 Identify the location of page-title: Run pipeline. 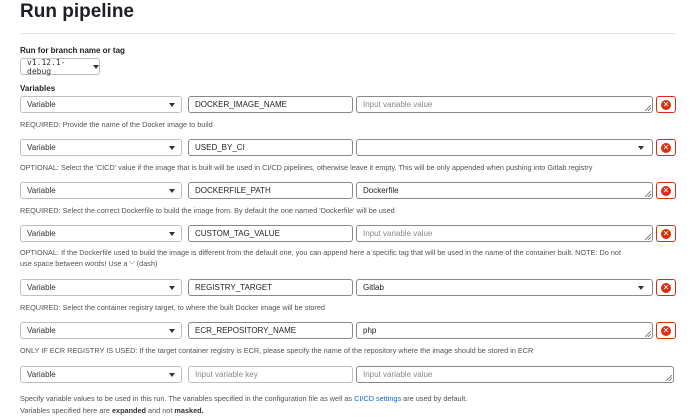
(77, 11).